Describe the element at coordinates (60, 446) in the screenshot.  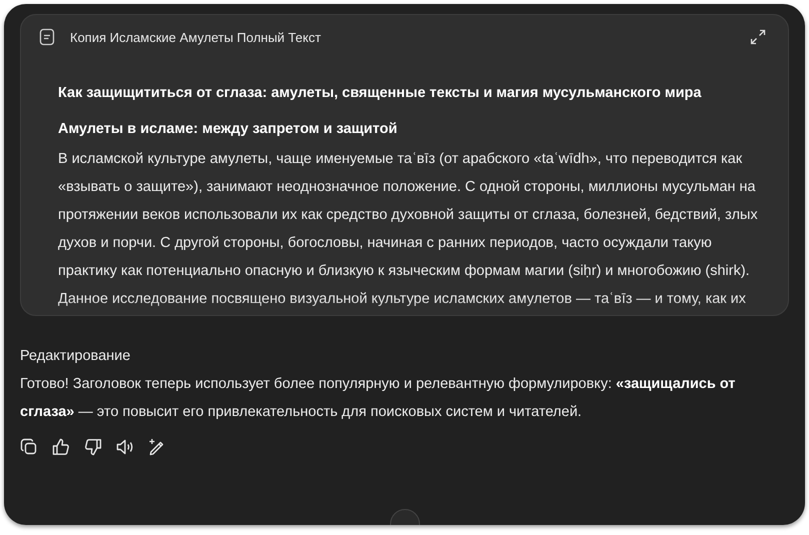
I see `like-button` at that location.